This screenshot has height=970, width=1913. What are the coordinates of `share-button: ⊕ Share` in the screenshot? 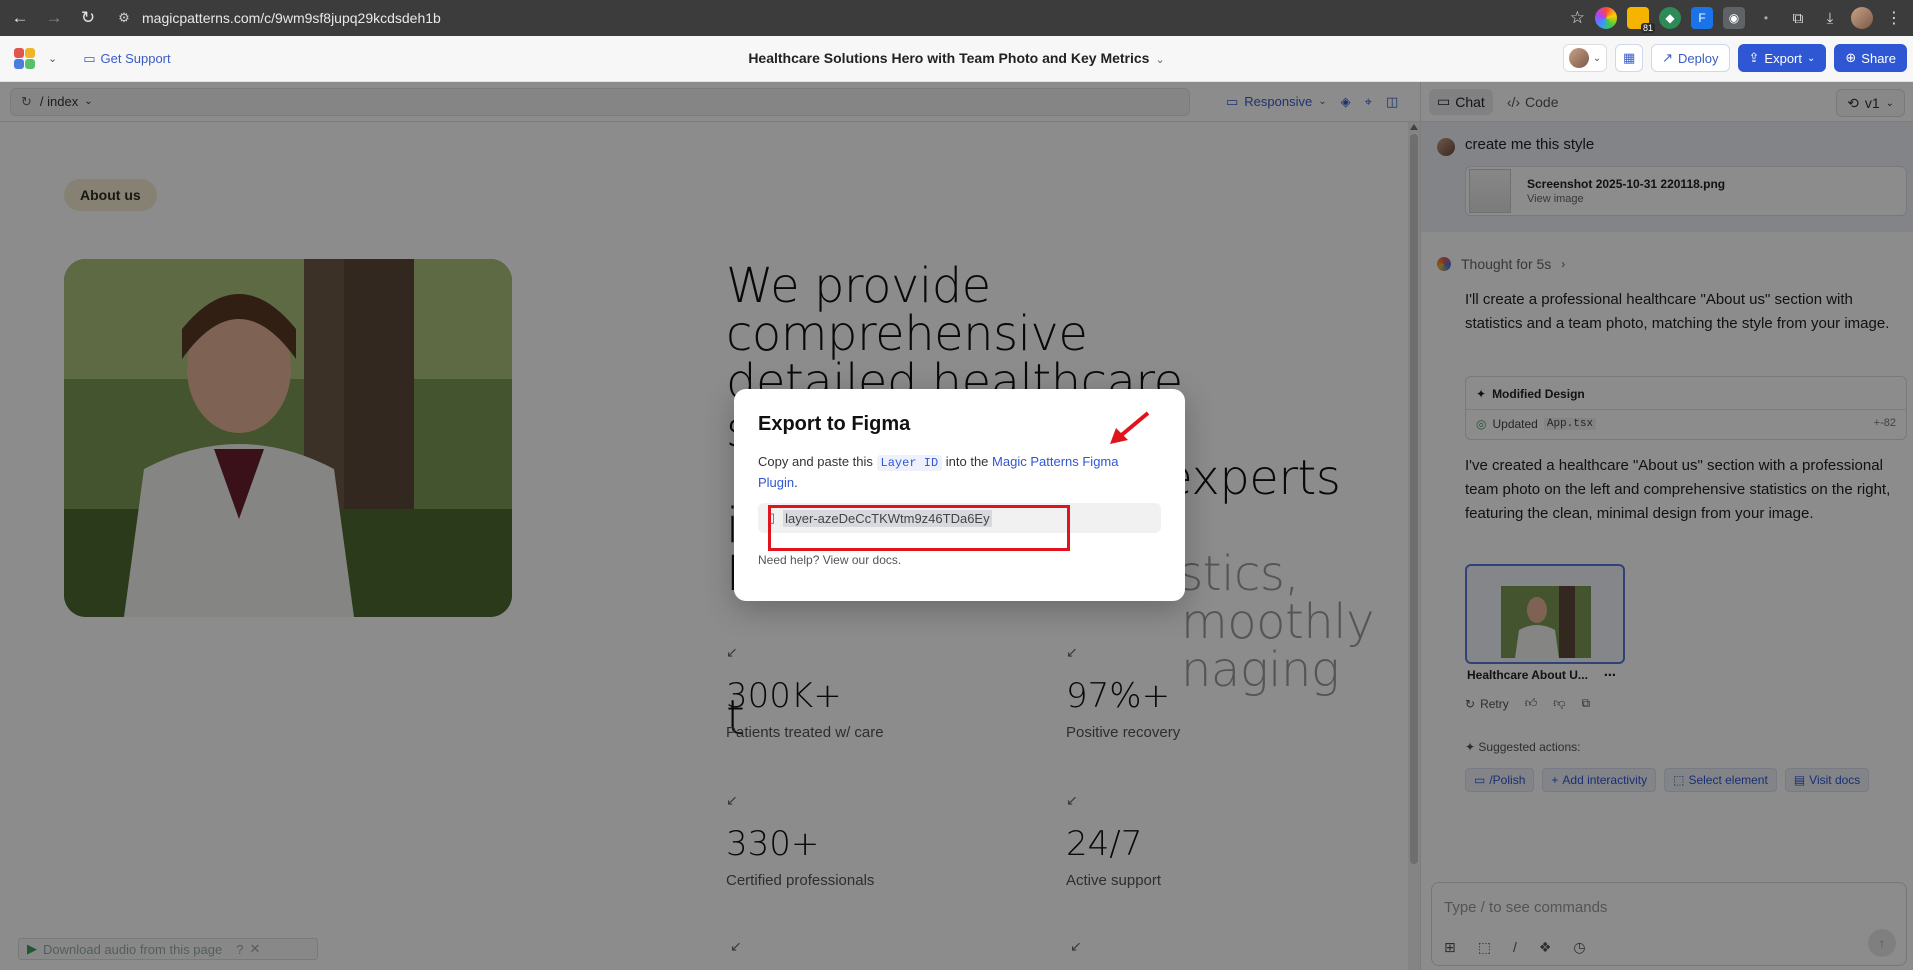 It's located at (1870, 58).